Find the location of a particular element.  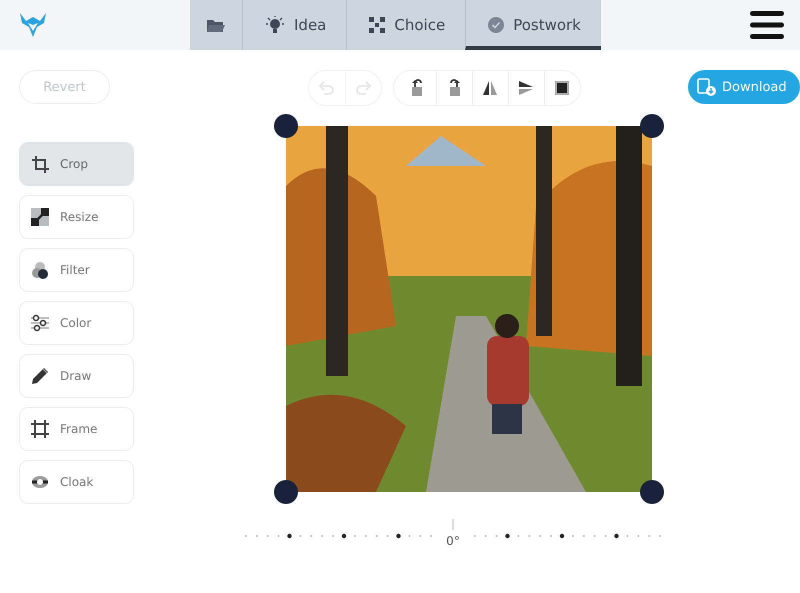

tool-button: Filter is located at coordinates (76, 270).